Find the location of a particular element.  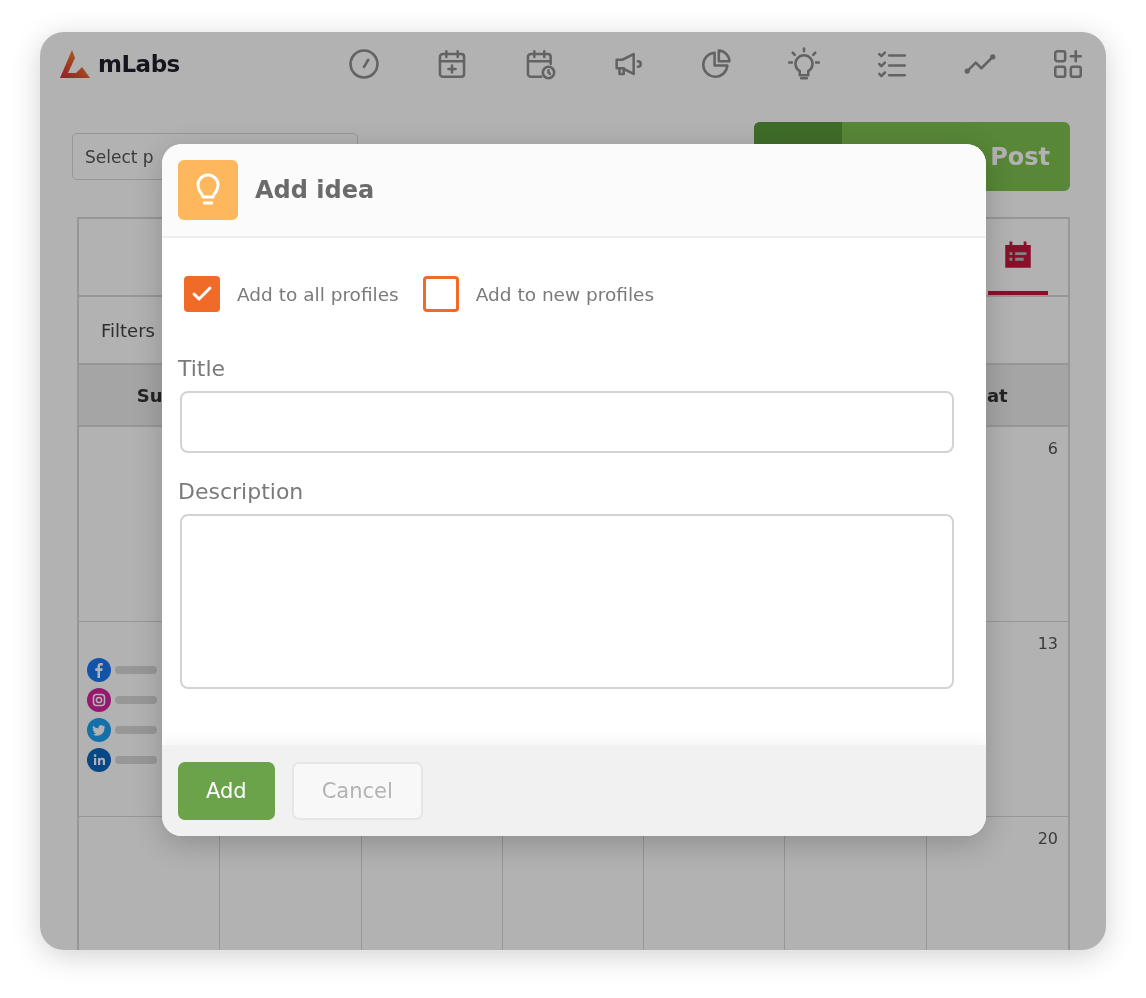

logo-text: mLabs is located at coordinates (139, 63).